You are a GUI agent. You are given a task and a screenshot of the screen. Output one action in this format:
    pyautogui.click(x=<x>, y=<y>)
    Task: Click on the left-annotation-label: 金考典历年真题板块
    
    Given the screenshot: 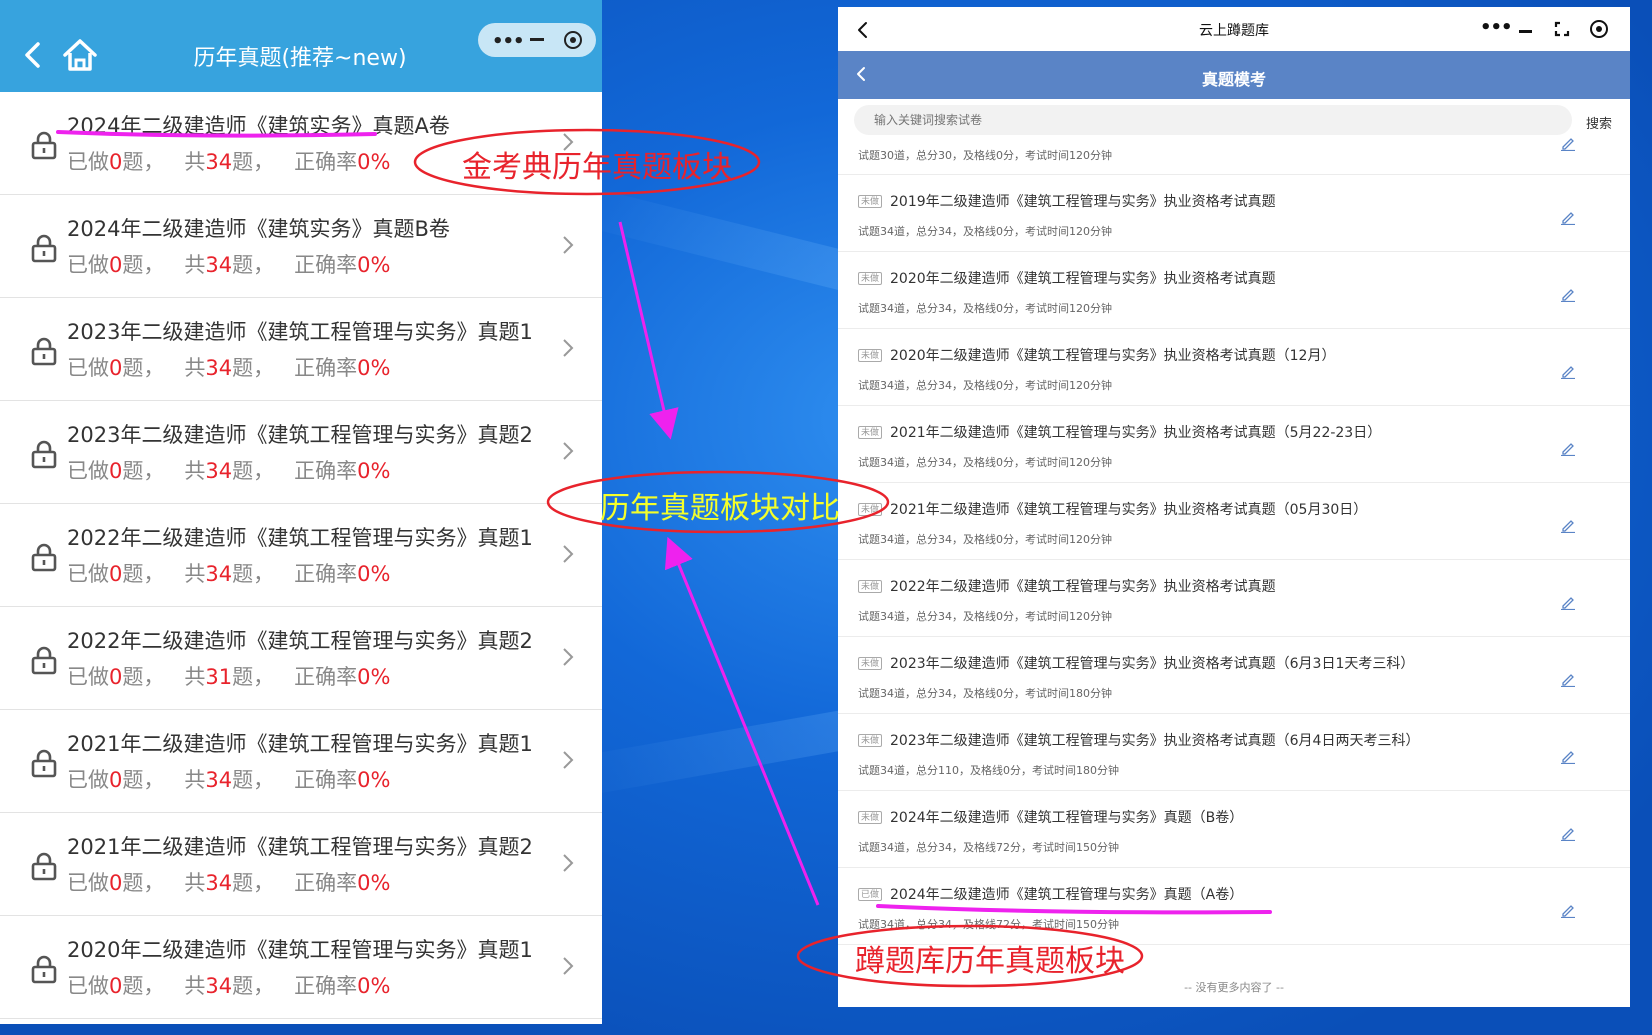 What is the action you would take?
    pyautogui.click(x=597, y=167)
    